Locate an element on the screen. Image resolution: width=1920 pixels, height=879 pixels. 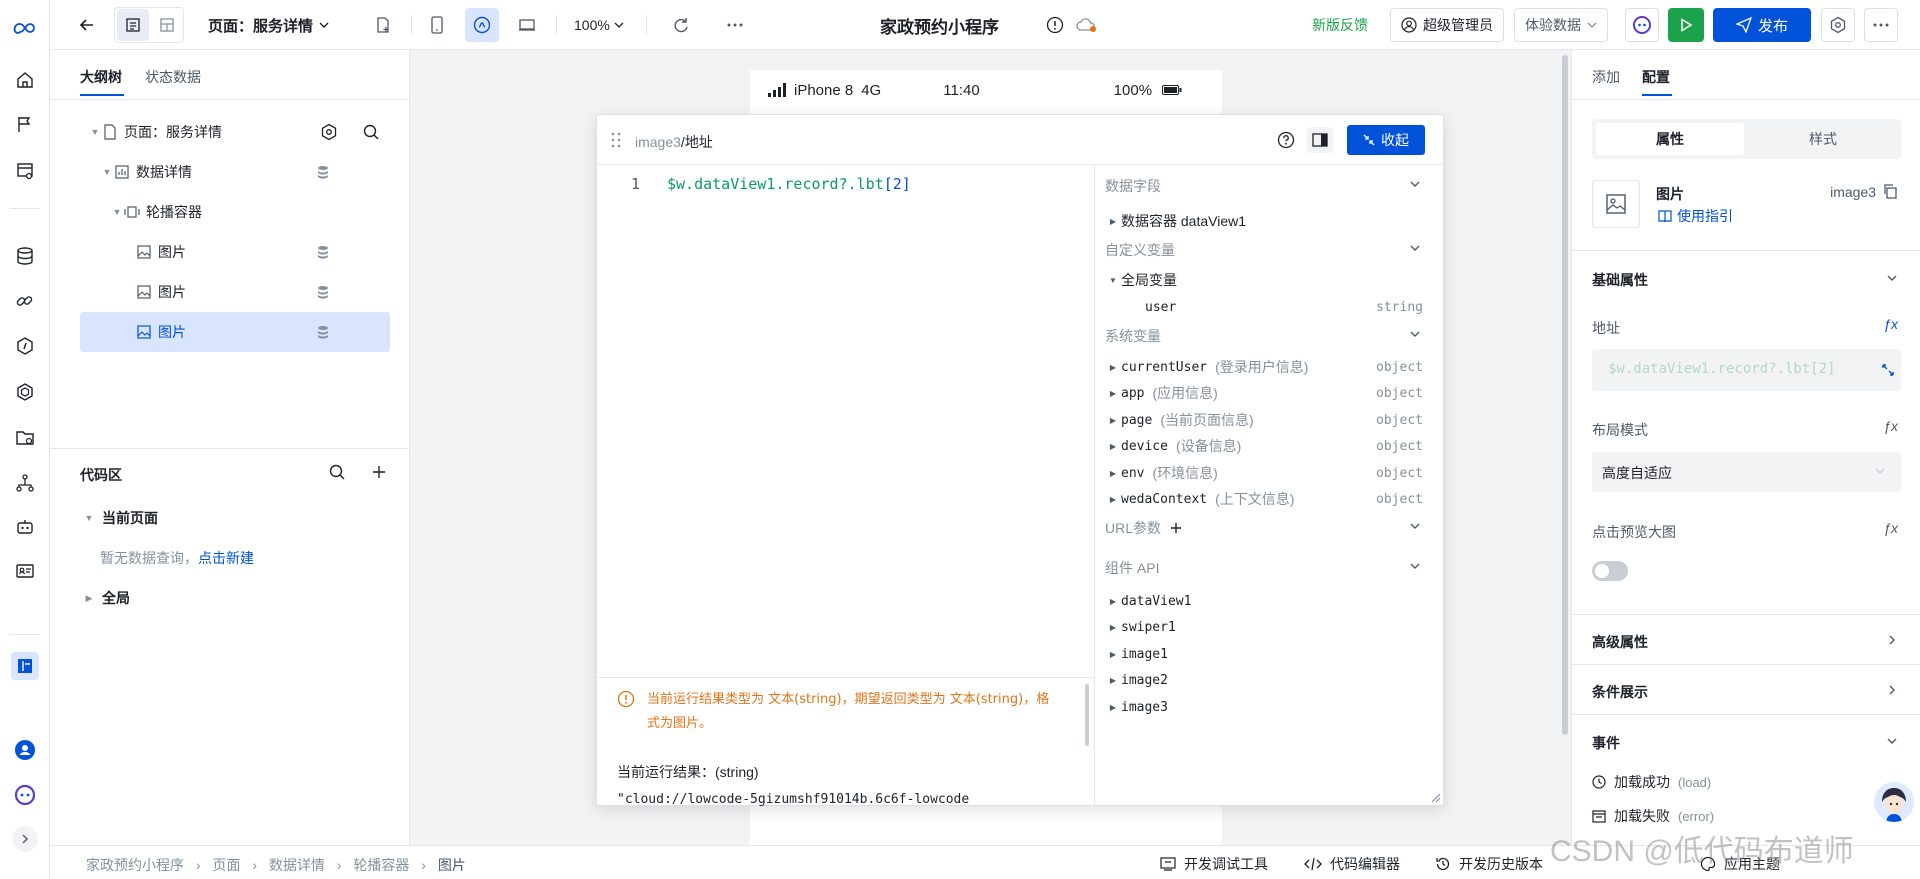
preview-play-button is located at coordinates (1686, 25).